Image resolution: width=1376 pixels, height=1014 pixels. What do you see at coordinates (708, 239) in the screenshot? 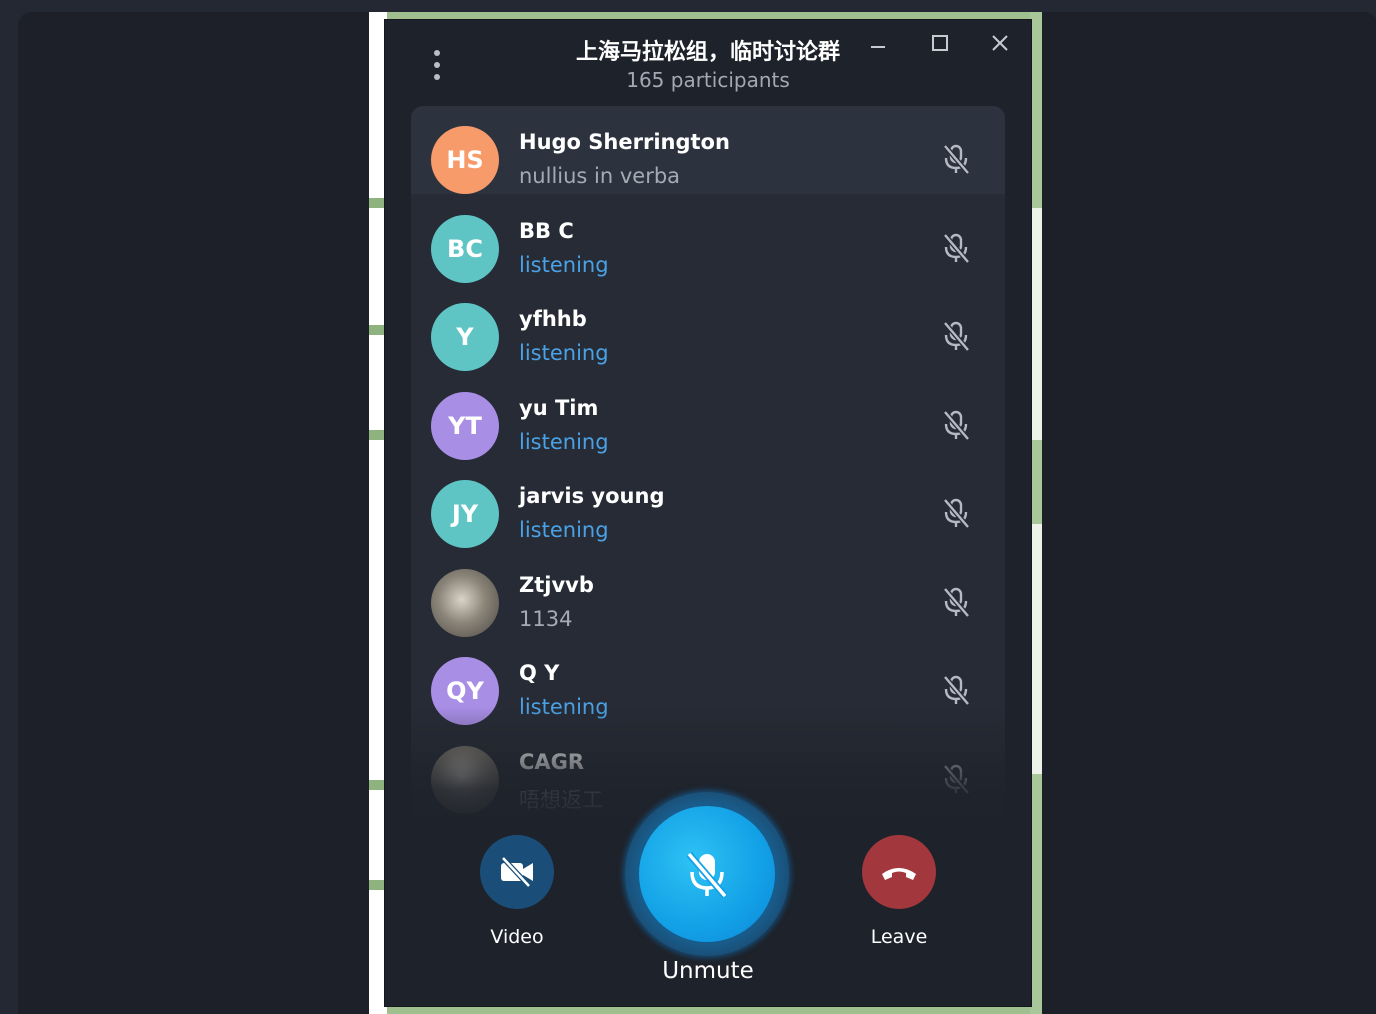
I see `participant-row: BC BB C listening` at bounding box center [708, 239].